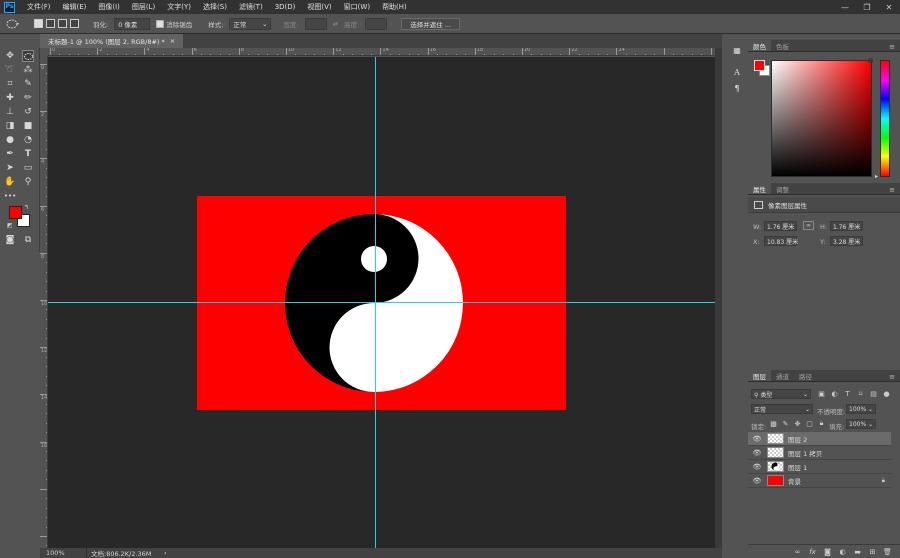 The height and width of the screenshot is (558, 900). What do you see at coordinates (887, 551) in the screenshot?
I see `trash-icon: 🗑︎` at bounding box center [887, 551].